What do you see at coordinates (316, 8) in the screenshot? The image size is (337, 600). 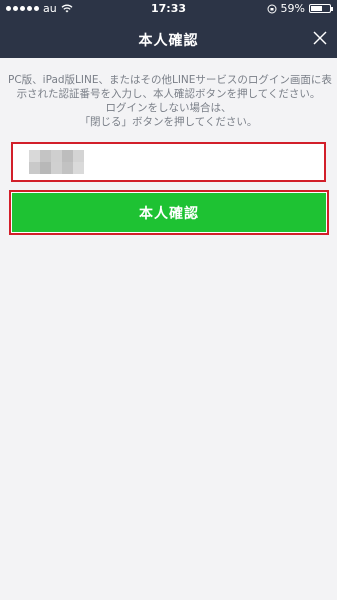 I see `battery-level` at bounding box center [316, 8].